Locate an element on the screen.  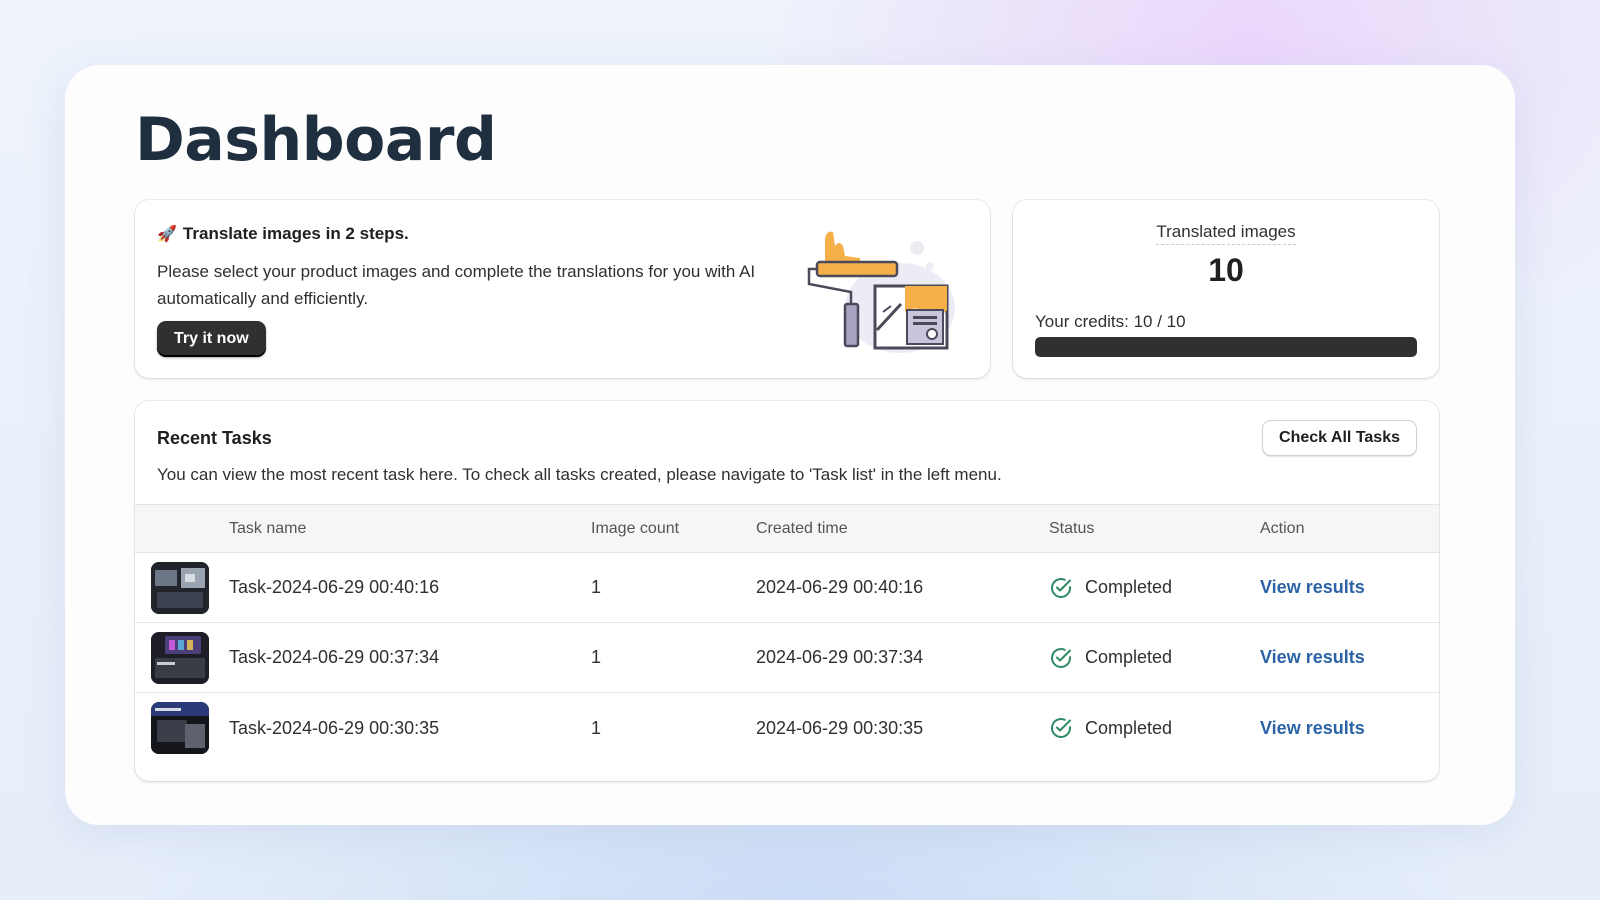
task-name: Task-2024-06-29 00:40:16 is located at coordinates (334, 587).